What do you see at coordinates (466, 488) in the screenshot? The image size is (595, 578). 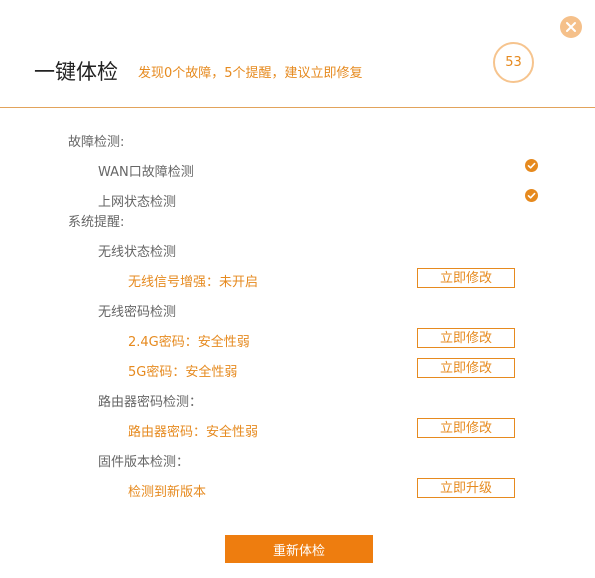 I see `upgrade-firmware-button: 立即升级` at bounding box center [466, 488].